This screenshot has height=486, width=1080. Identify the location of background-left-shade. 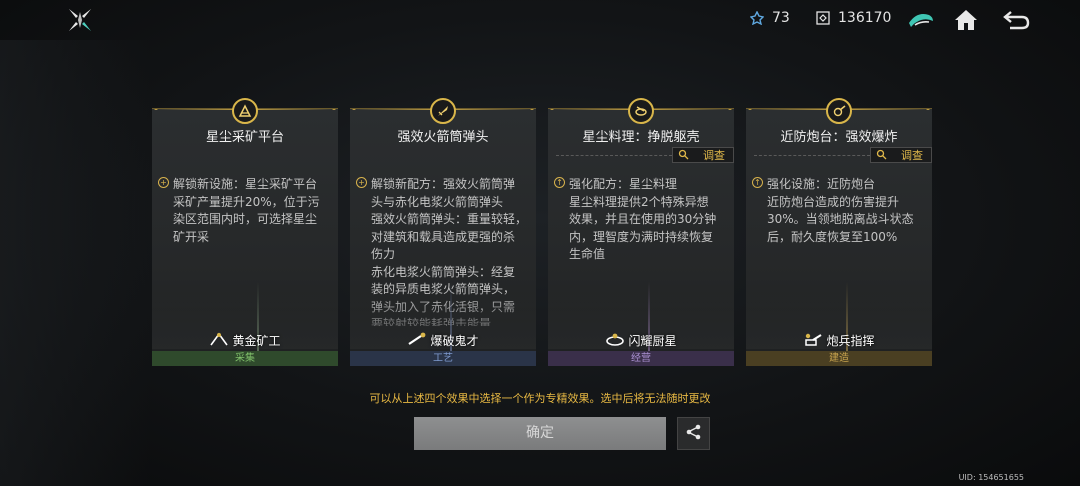
(75, 263).